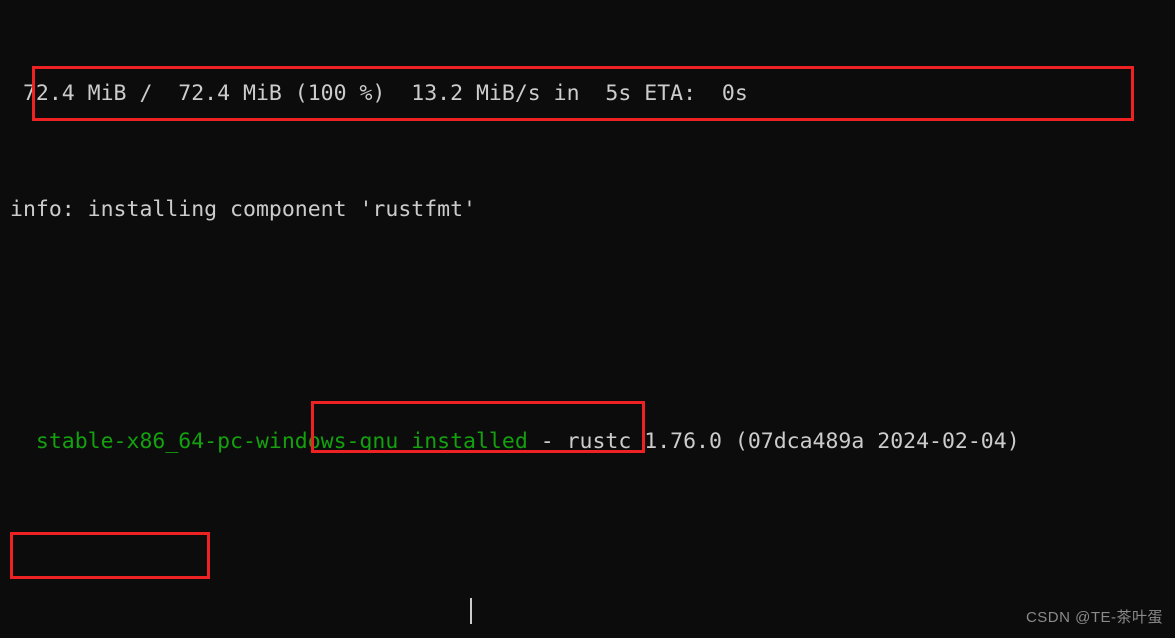  Describe the element at coordinates (243, 209) in the screenshot. I see `line-text: info: installing component 'rustfmt'` at that location.